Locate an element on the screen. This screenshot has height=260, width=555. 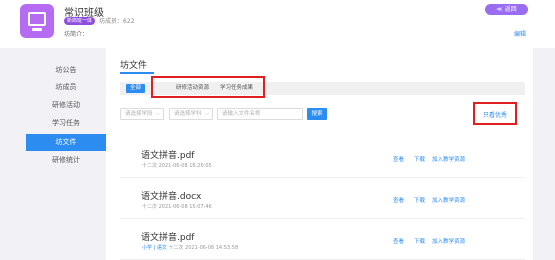
sidebar-item-files: 坊文件 is located at coordinates (66, 142).